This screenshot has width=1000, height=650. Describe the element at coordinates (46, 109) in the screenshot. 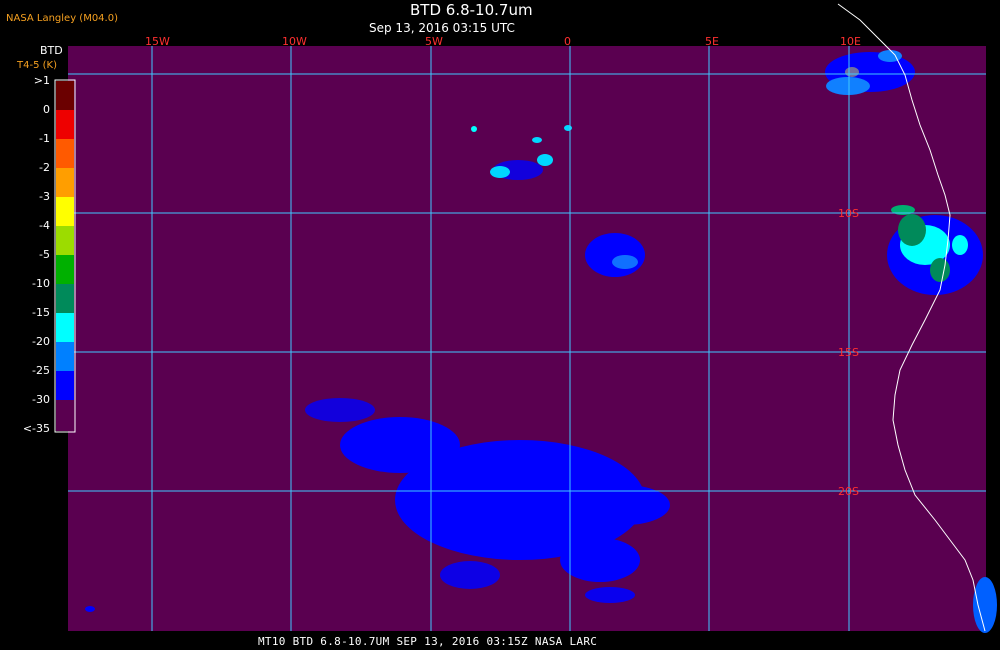

I see `colorbar-tick: 0` at that location.